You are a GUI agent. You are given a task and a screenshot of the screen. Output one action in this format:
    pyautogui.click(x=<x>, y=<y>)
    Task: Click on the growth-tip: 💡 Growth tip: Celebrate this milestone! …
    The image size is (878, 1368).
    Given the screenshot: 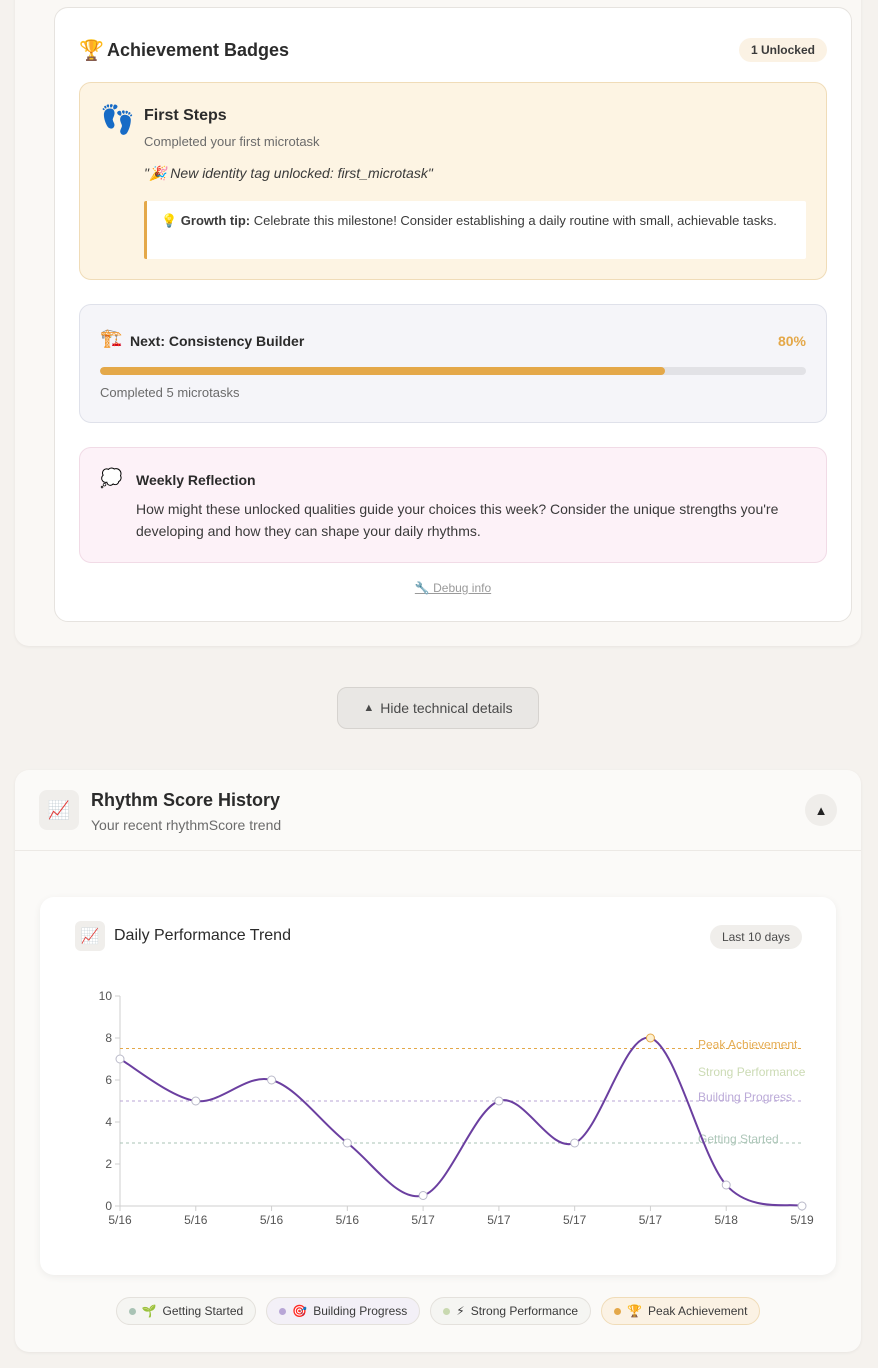 What is the action you would take?
    pyautogui.click(x=475, y=230)
    